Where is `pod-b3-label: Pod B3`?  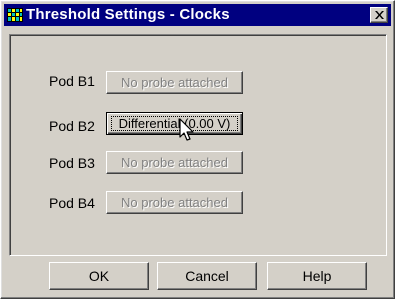
pod-b3-label: Pod B3 is located at coordinates (72, 163).